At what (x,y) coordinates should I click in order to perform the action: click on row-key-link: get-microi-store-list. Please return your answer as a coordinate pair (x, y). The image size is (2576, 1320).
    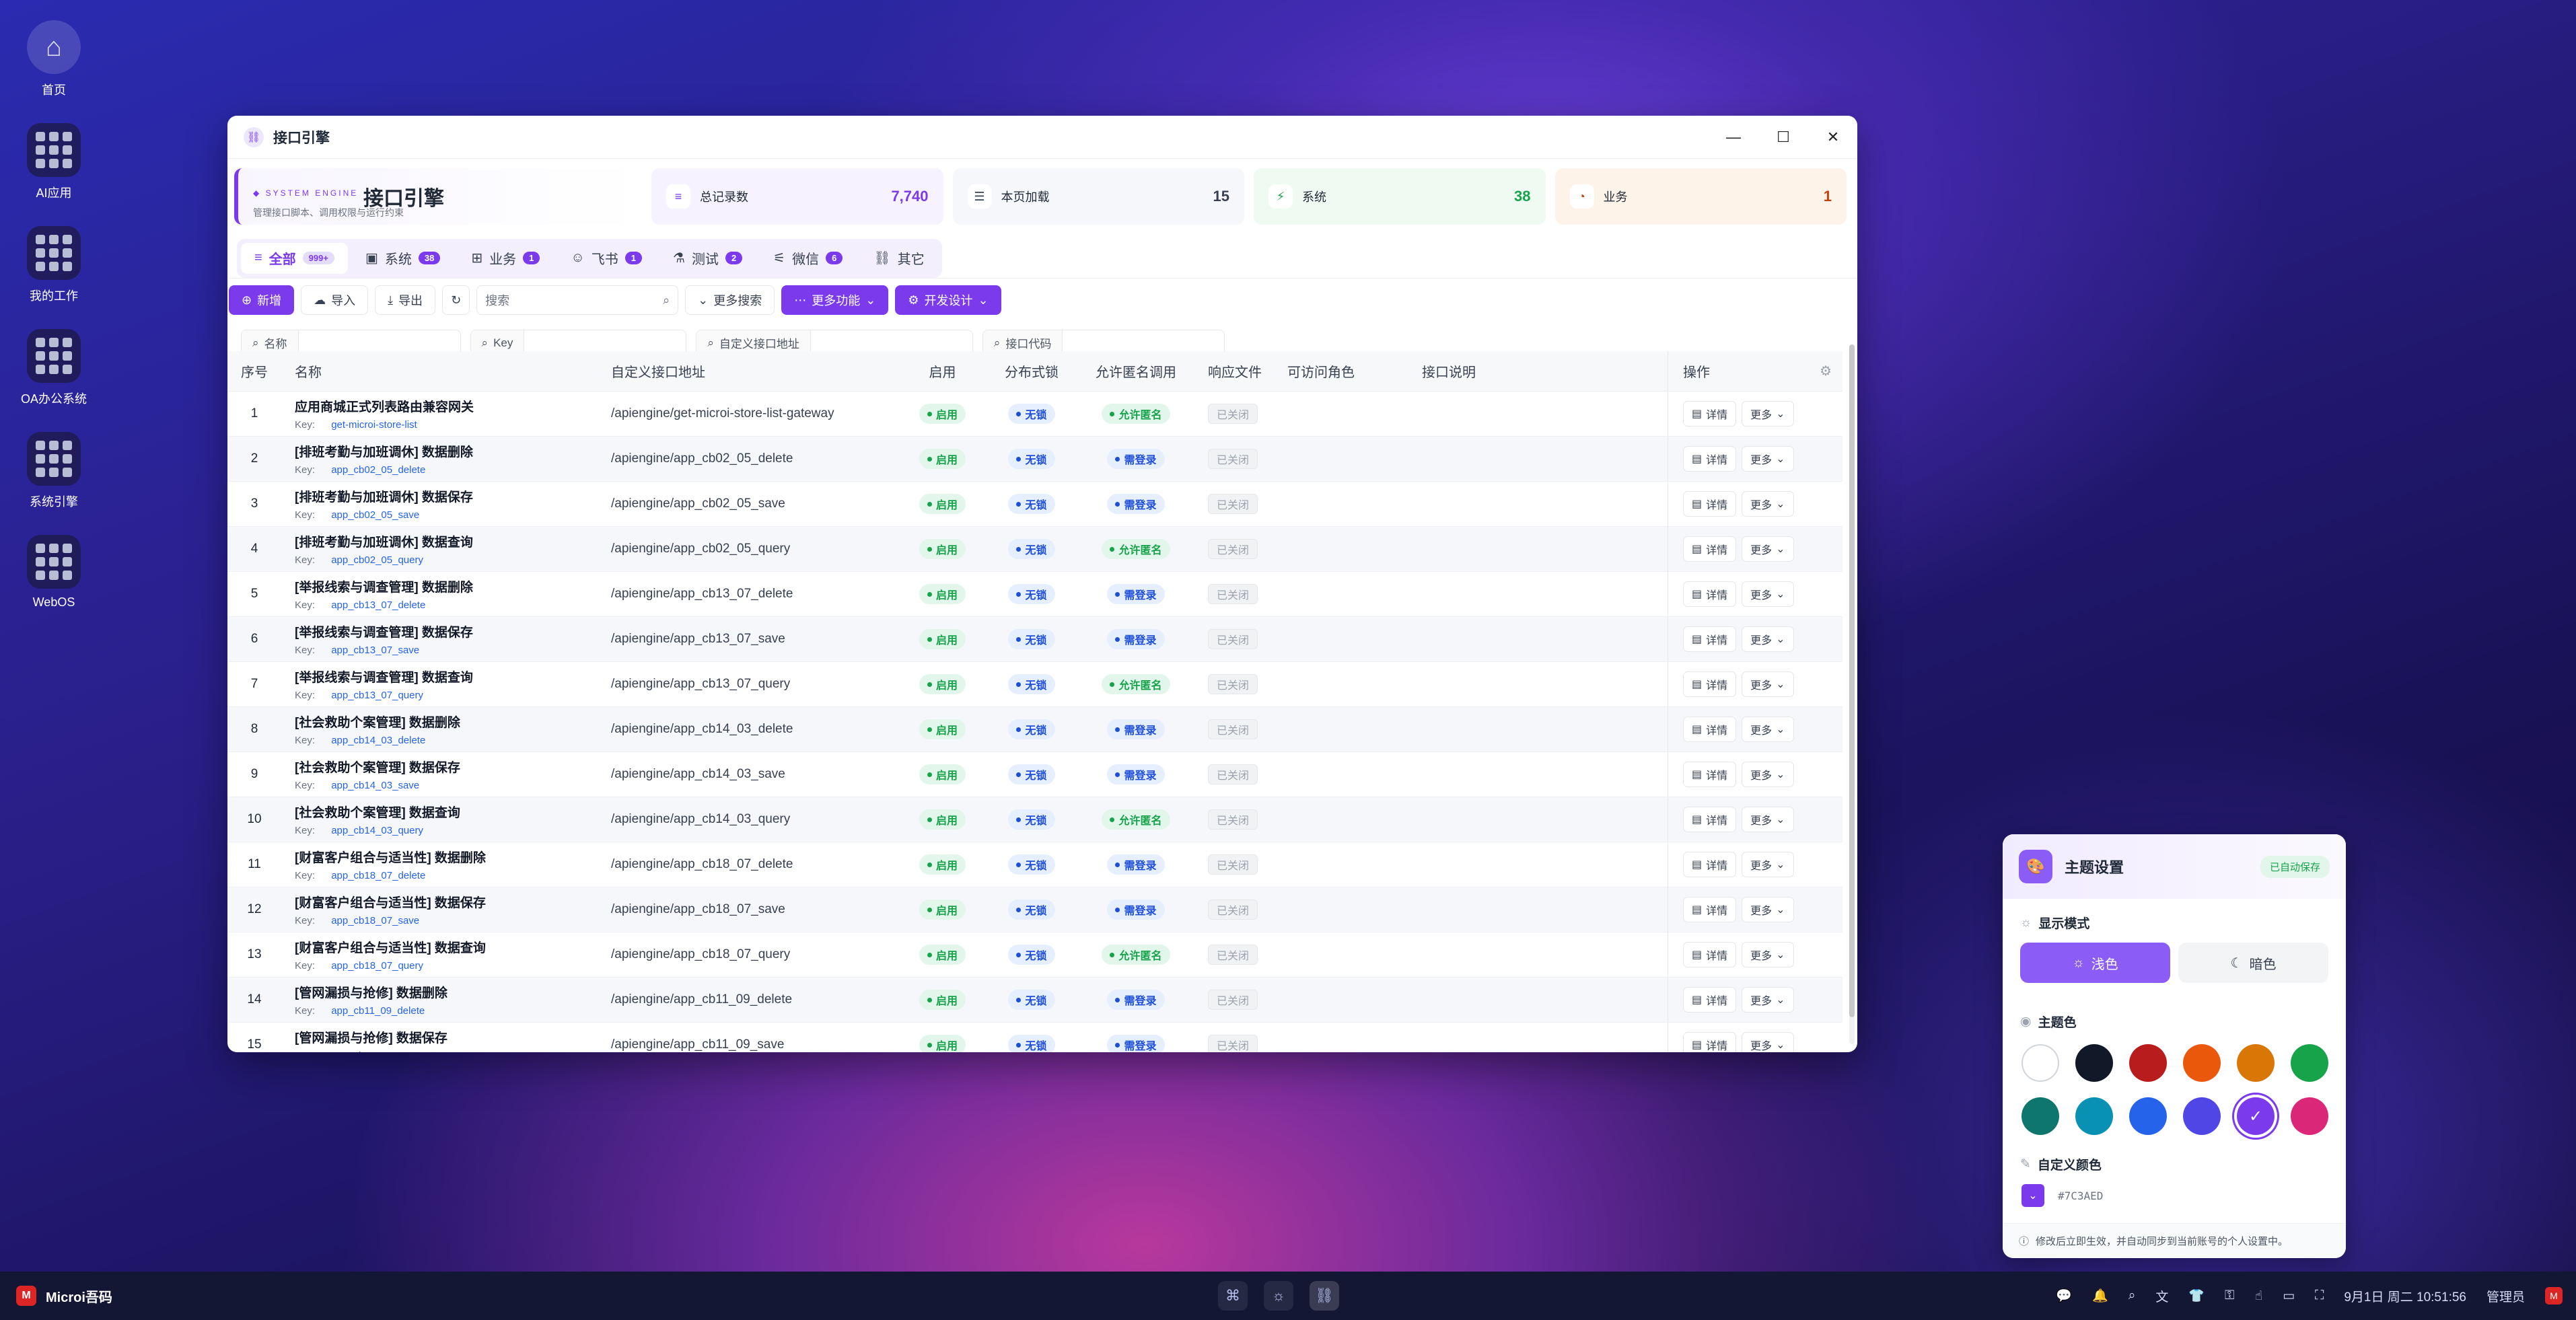
    Looking at the image, I should click on (374, 425).